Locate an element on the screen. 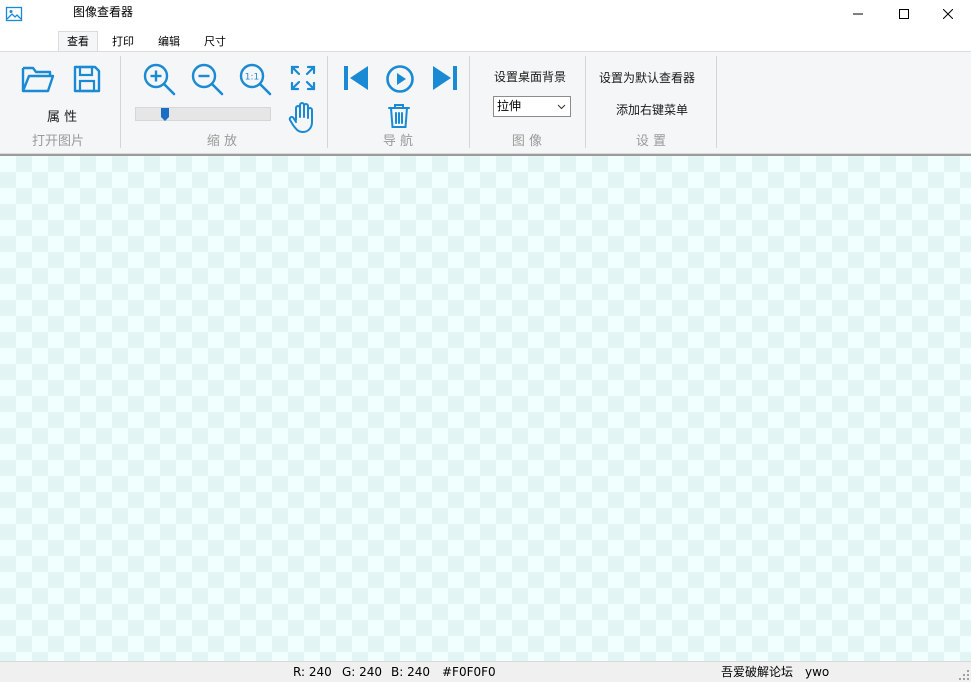 The height and width of the screenshot is (682, 971). delete-trash-icon is located at coordinates (399, 116).